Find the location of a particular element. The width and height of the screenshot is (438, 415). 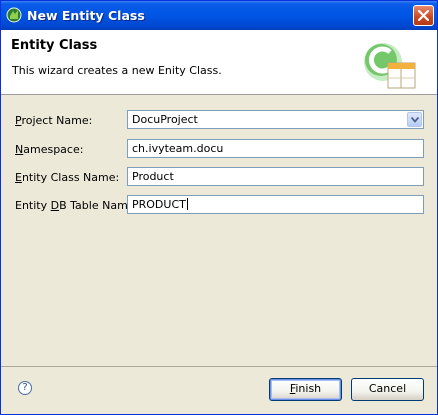

namespace-label: Namespace: is located at coordinates (49, 149).